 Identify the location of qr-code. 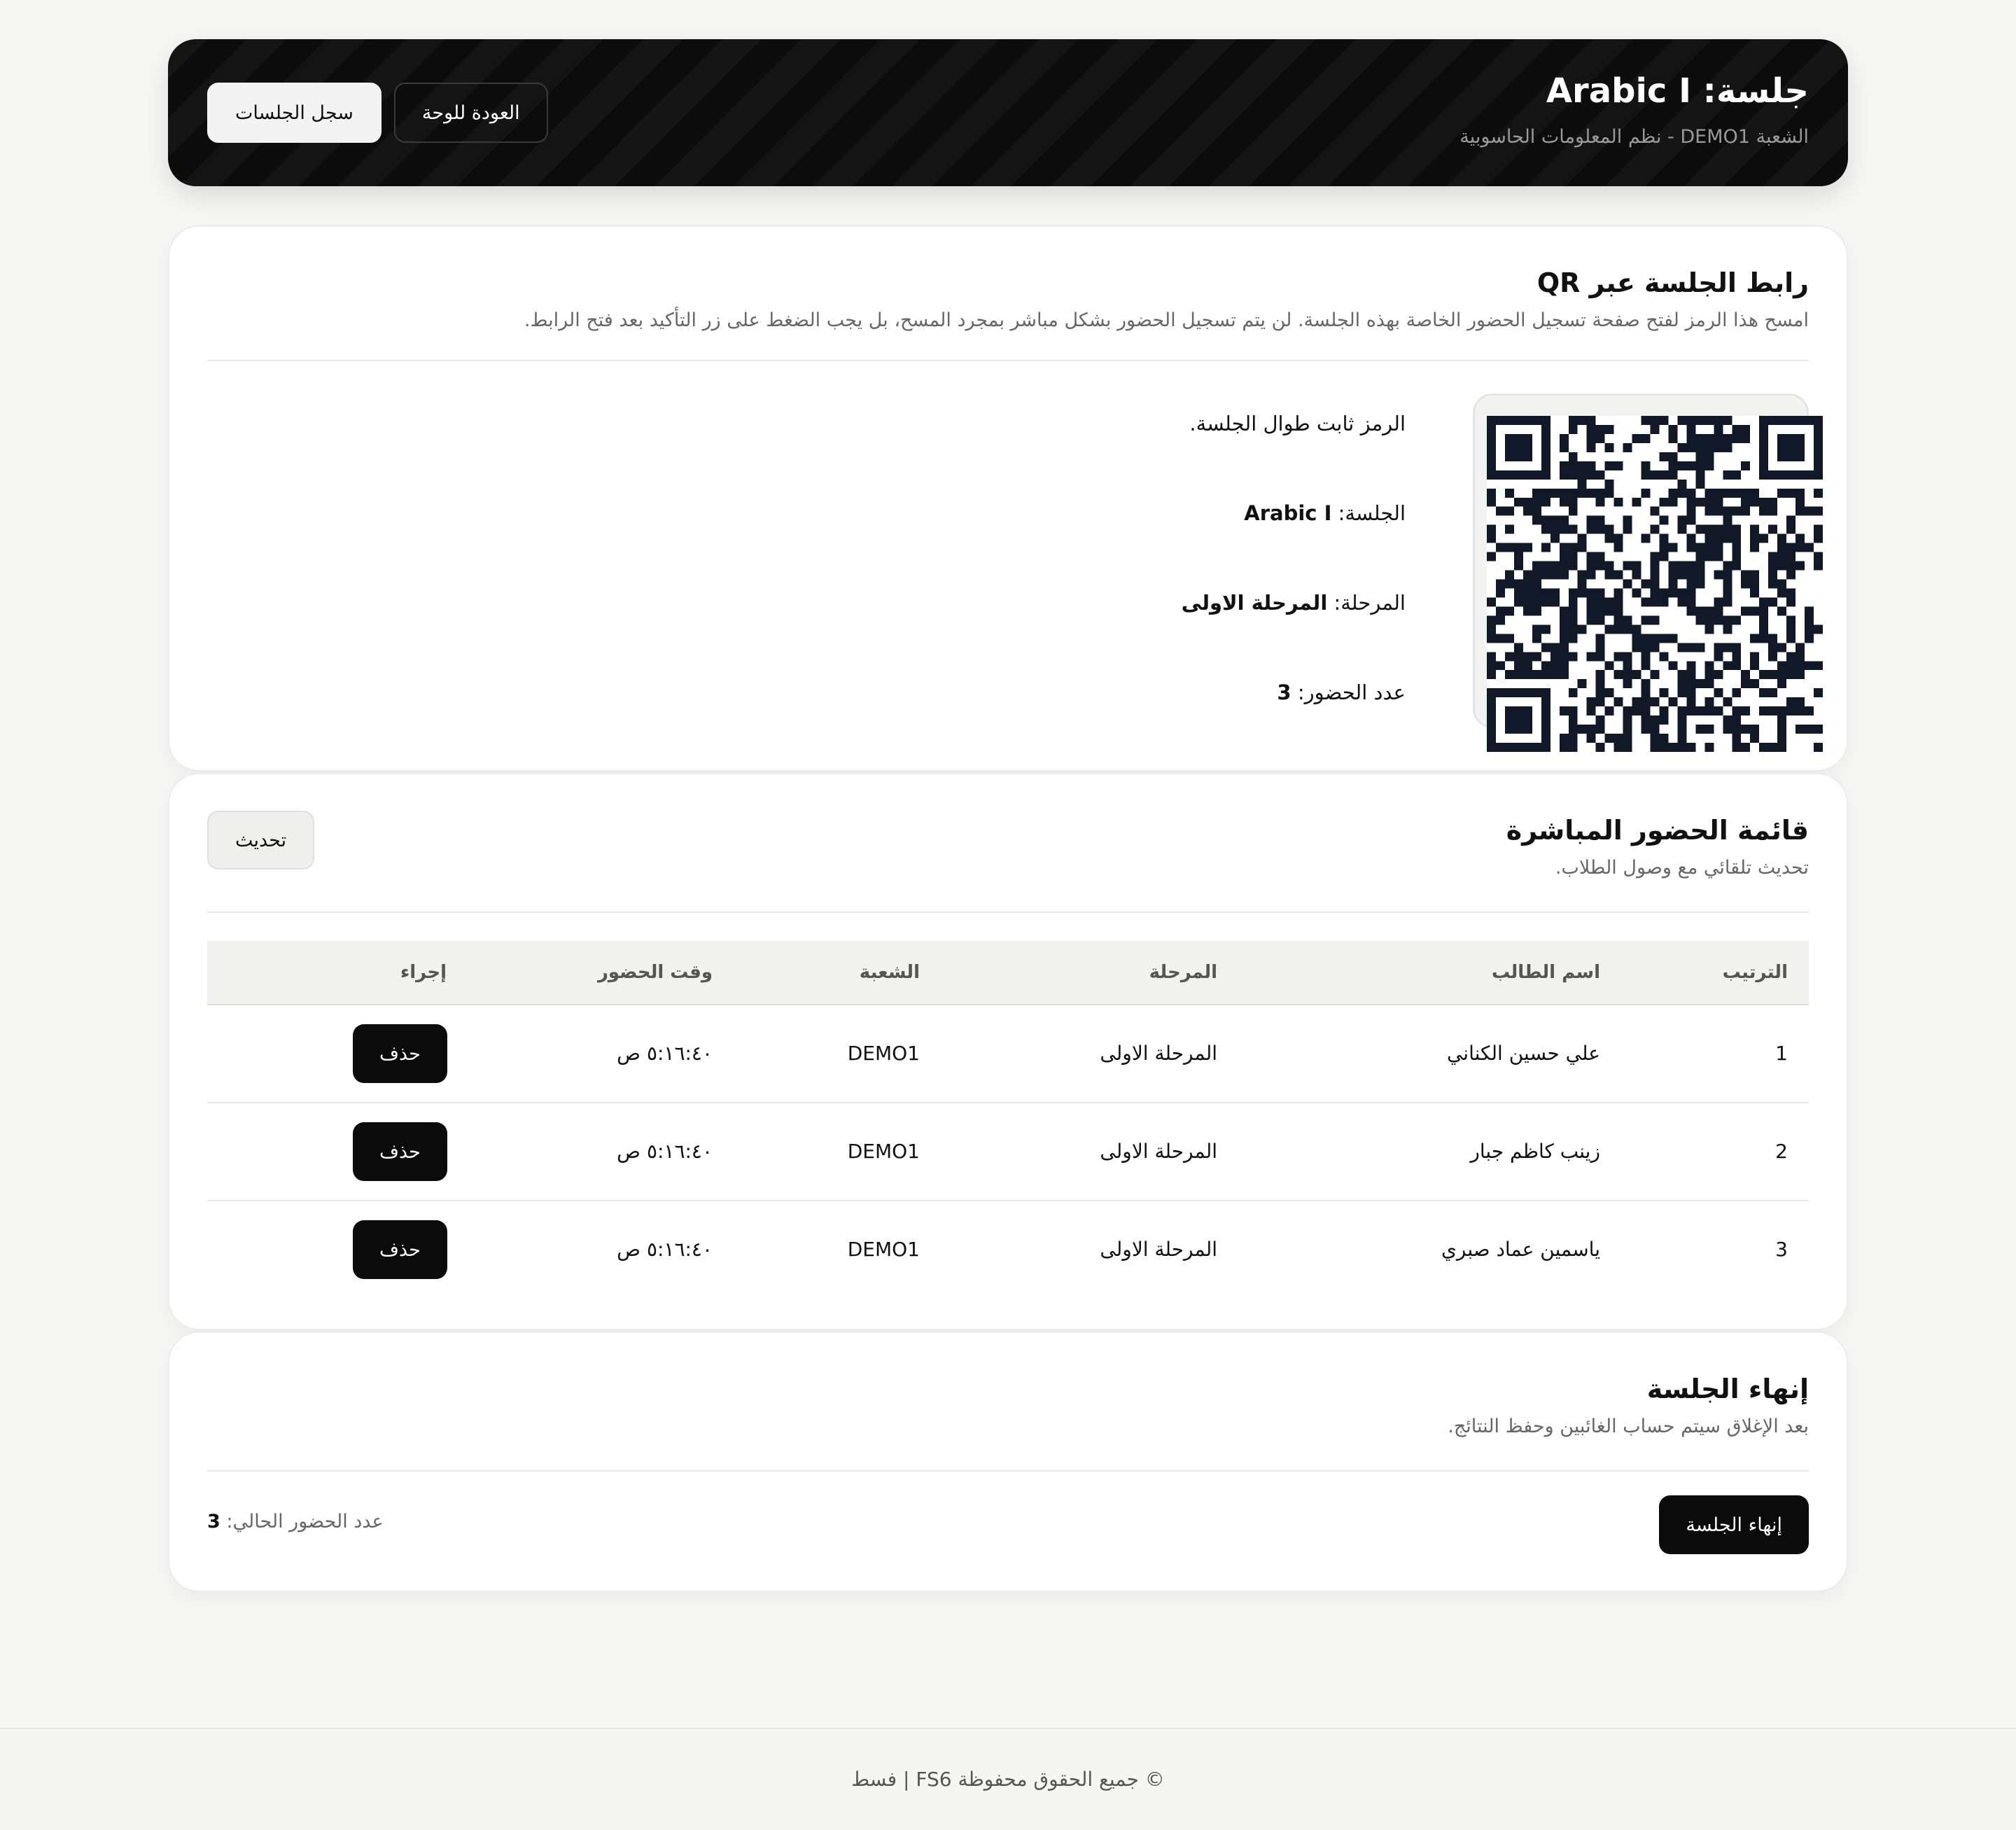
(1655, 584).